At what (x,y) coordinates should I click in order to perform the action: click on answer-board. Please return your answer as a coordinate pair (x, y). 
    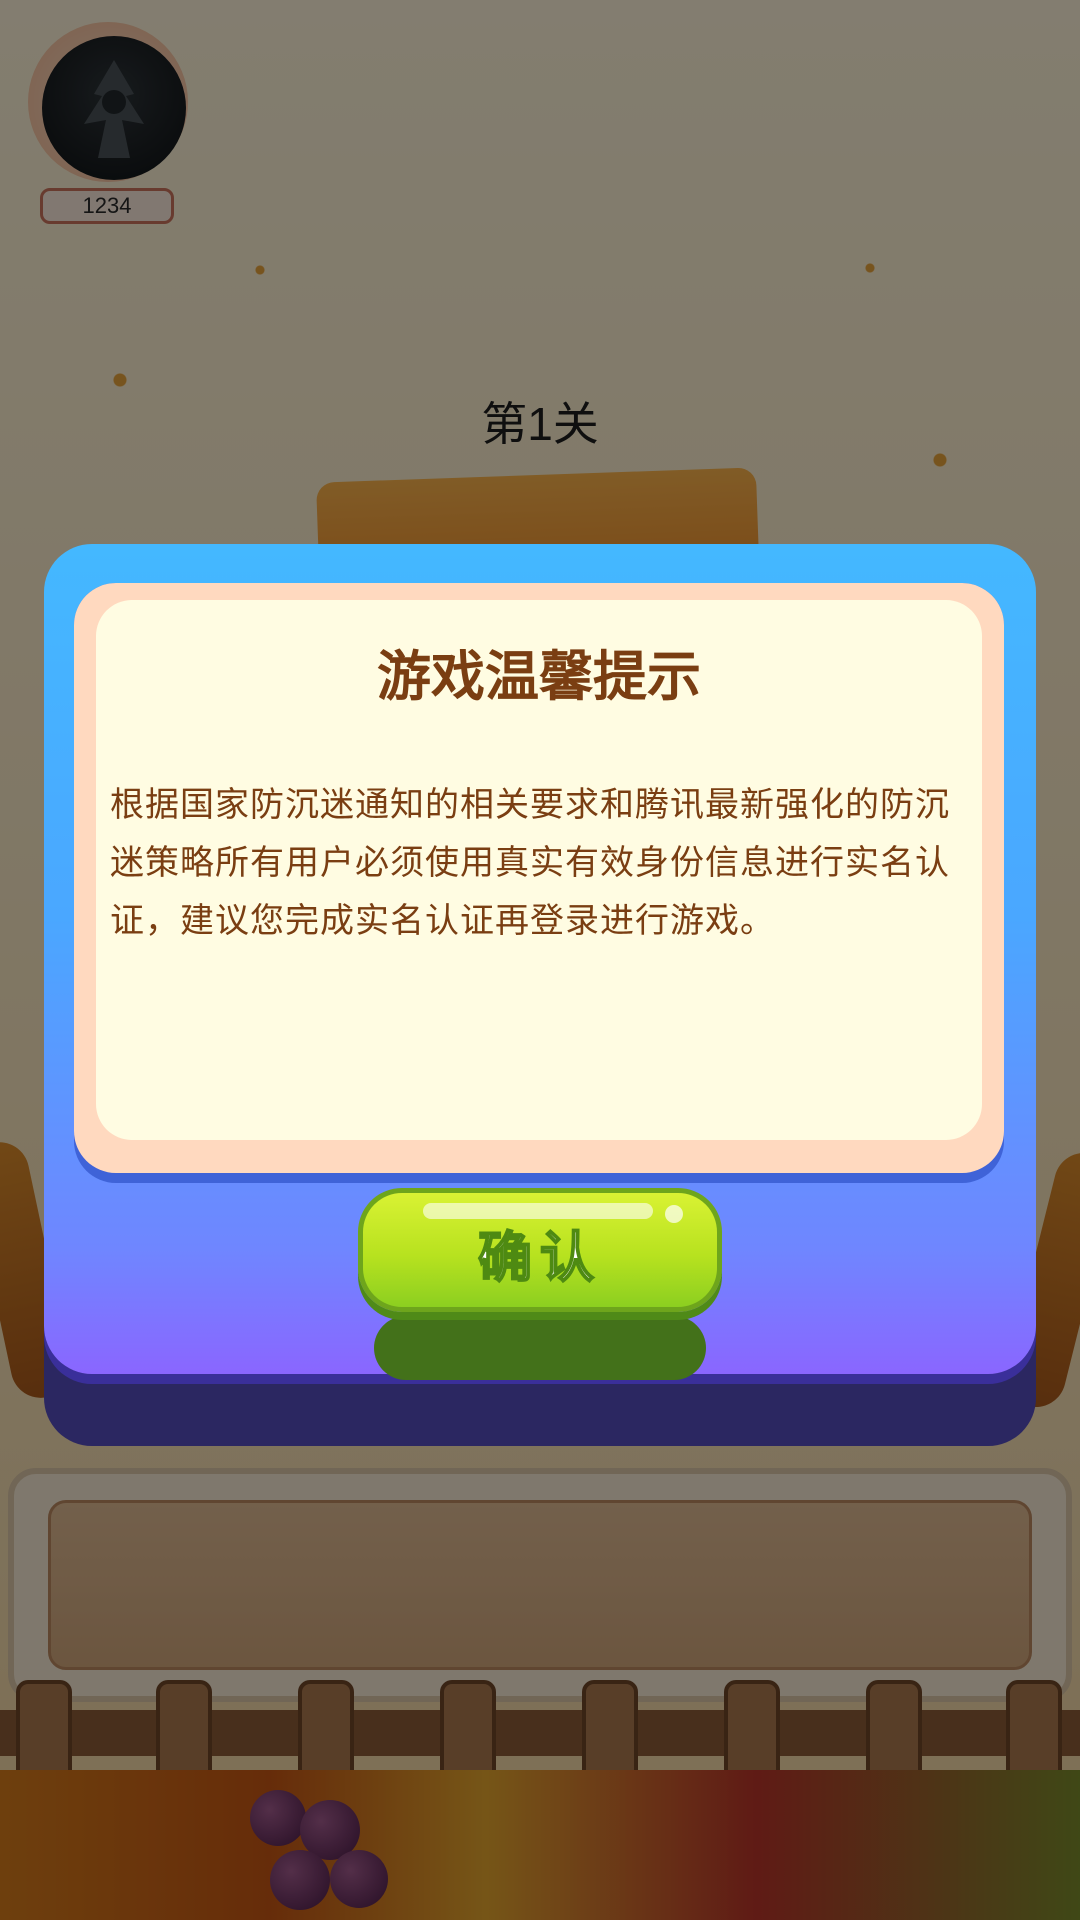
    Looking at the image, I should click on (540, 1585).